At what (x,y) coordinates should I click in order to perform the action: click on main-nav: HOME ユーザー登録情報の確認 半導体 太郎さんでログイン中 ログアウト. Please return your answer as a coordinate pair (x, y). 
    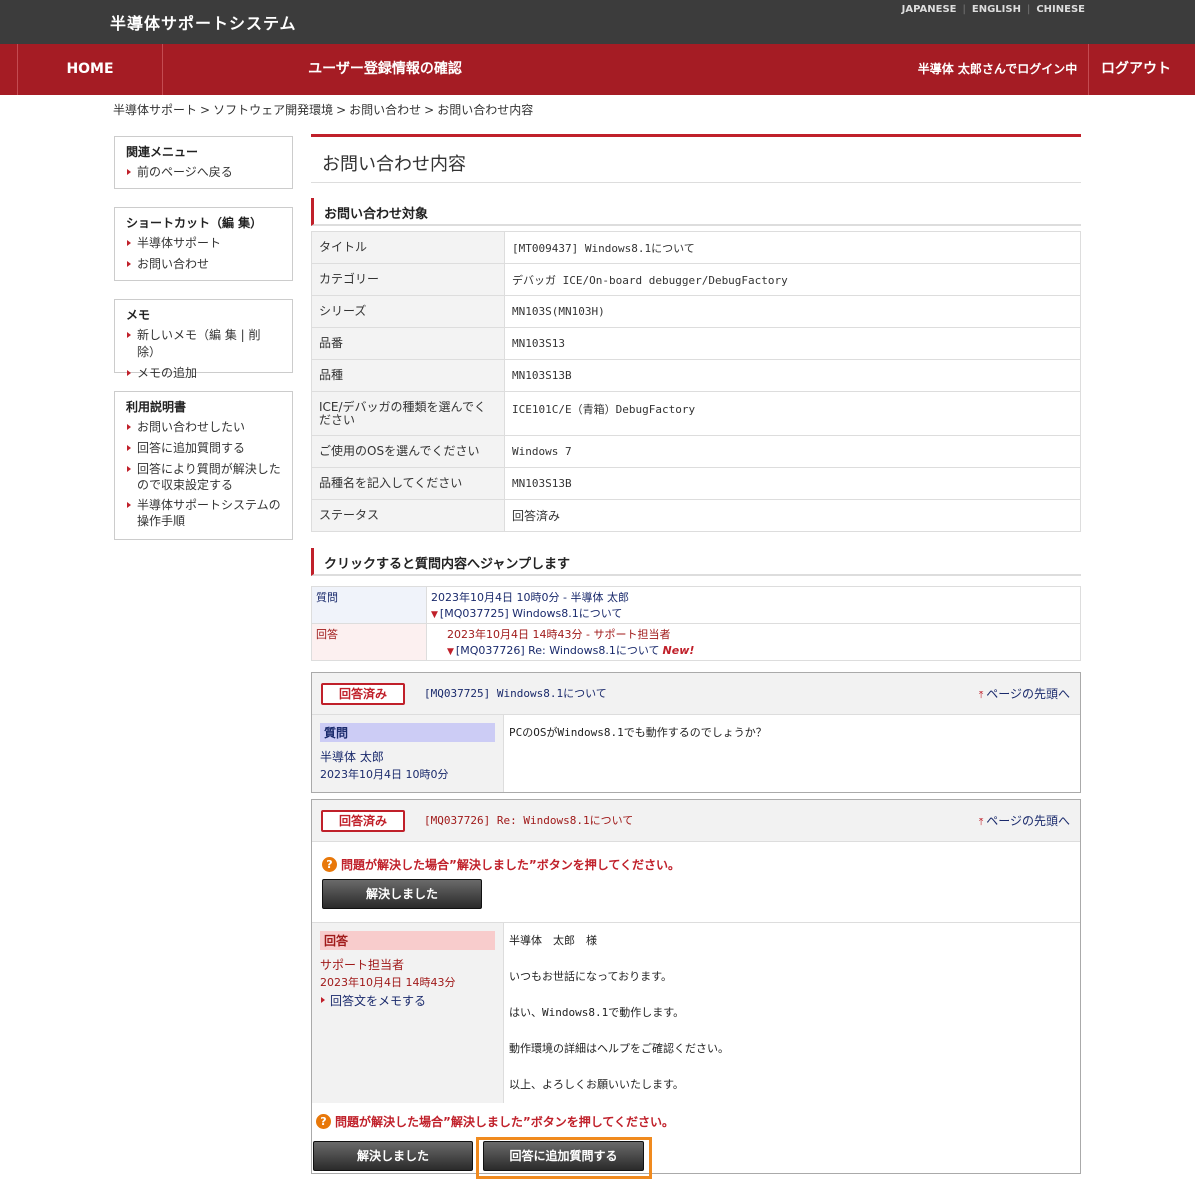
    Looking at the image, I should click on (597, 69).